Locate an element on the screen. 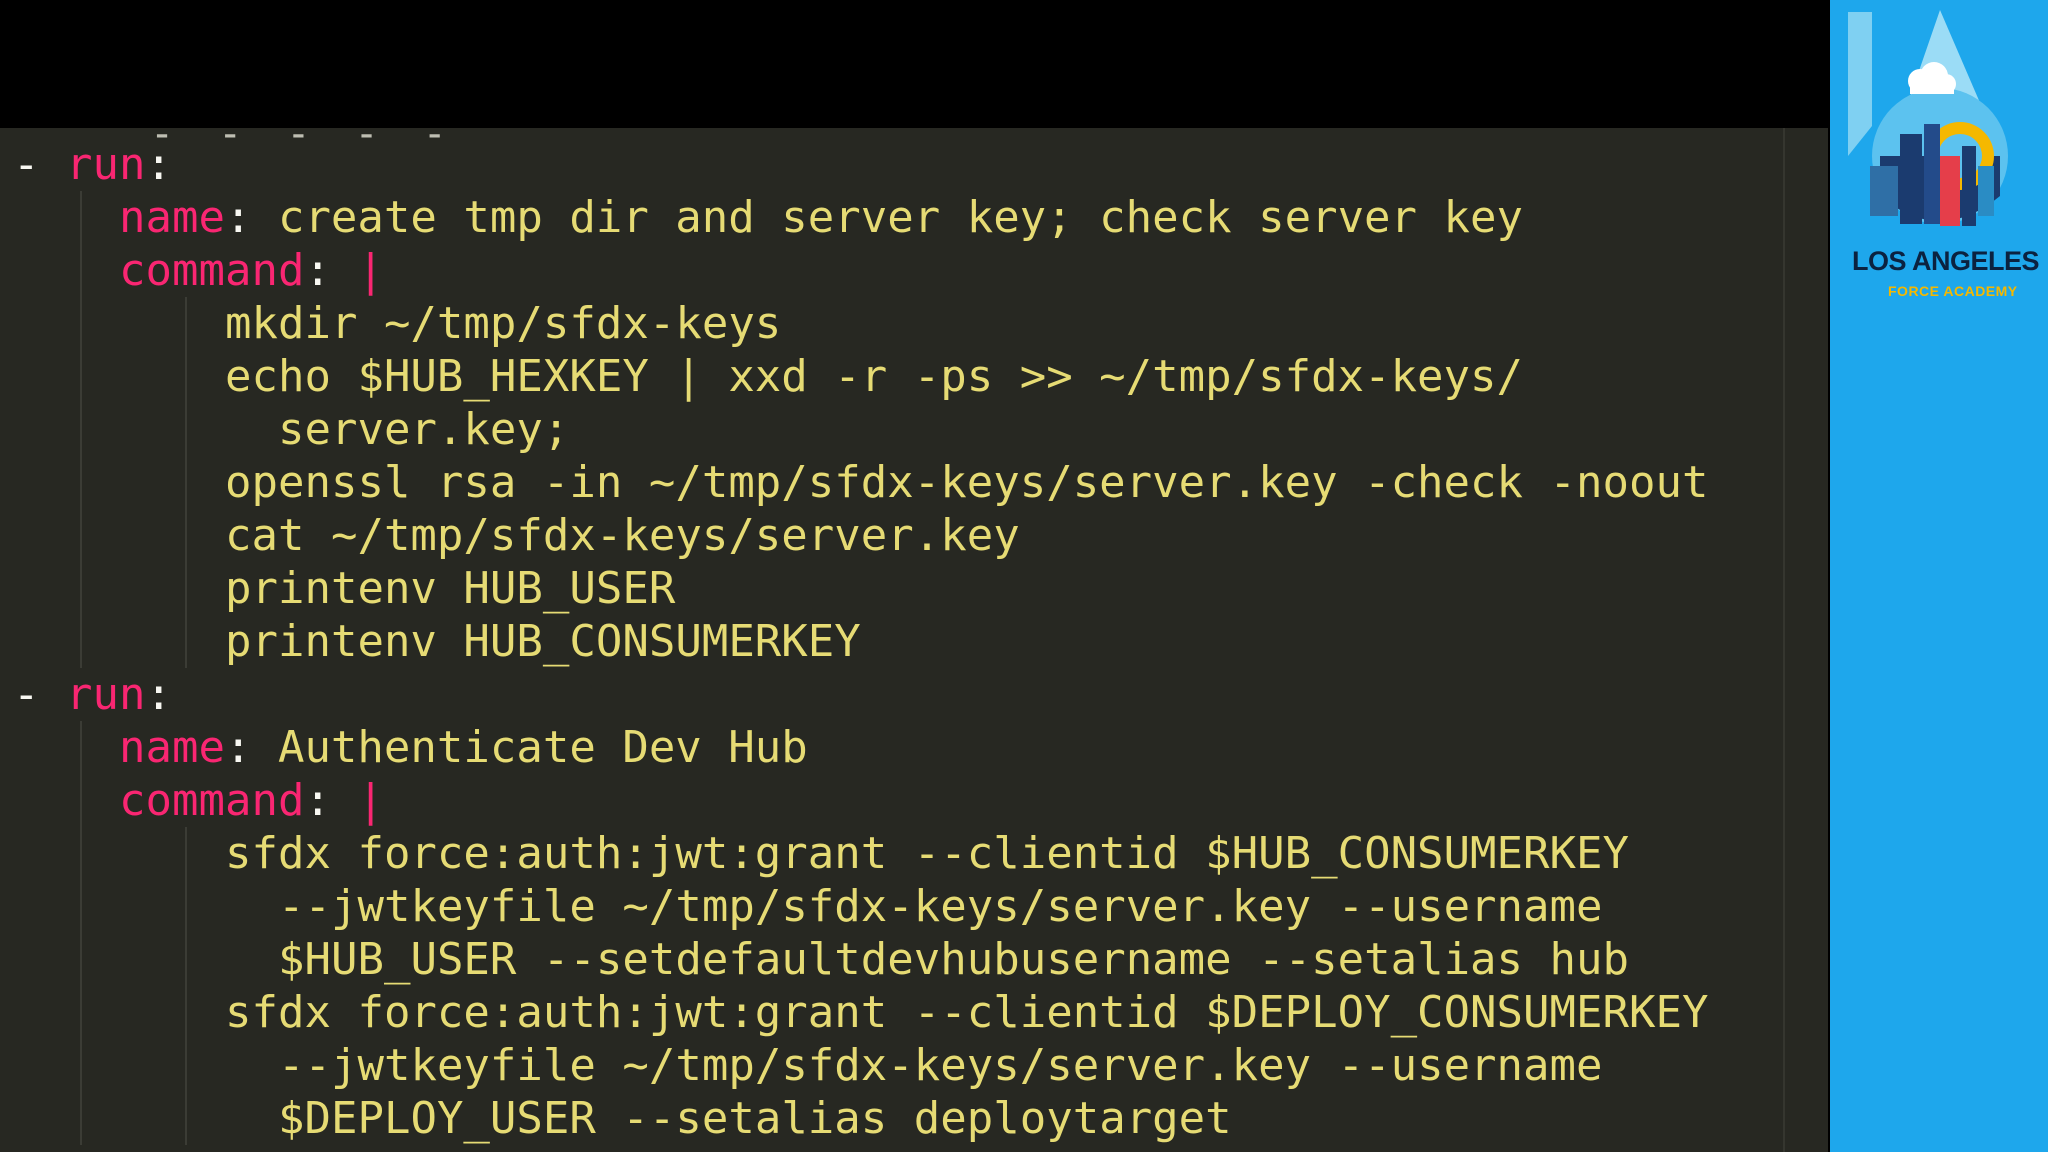 The height and width of the screenshot is (1152, 2048). code-line: mkdir ~/tmp/sfdx-keys is located at coordinates (503, 323).